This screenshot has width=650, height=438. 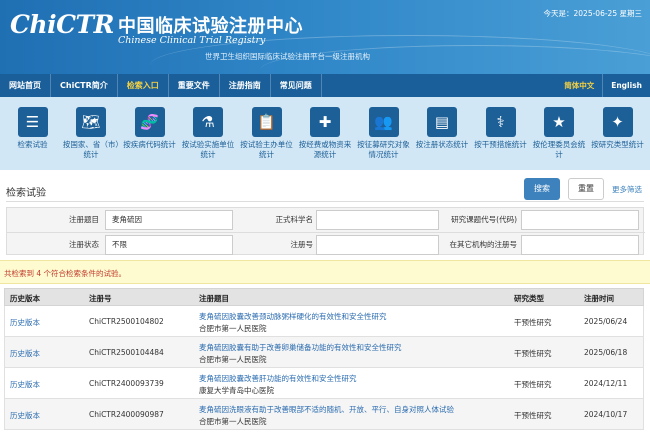 I want to click on divider, so click(x=325, y=201).